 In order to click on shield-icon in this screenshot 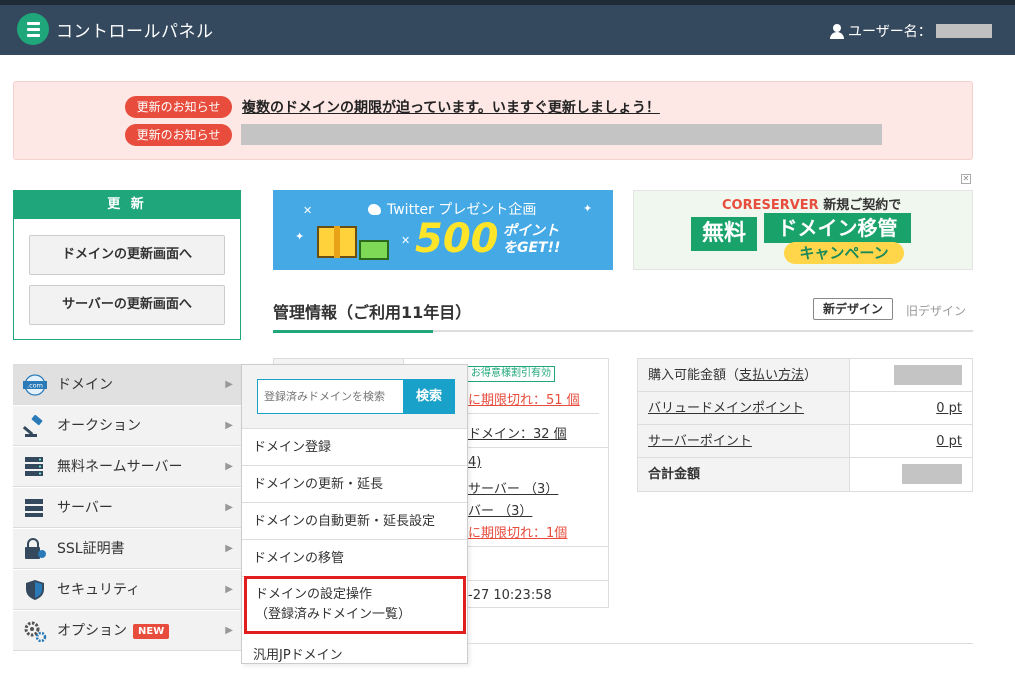, I will do `click(35, 590)`.